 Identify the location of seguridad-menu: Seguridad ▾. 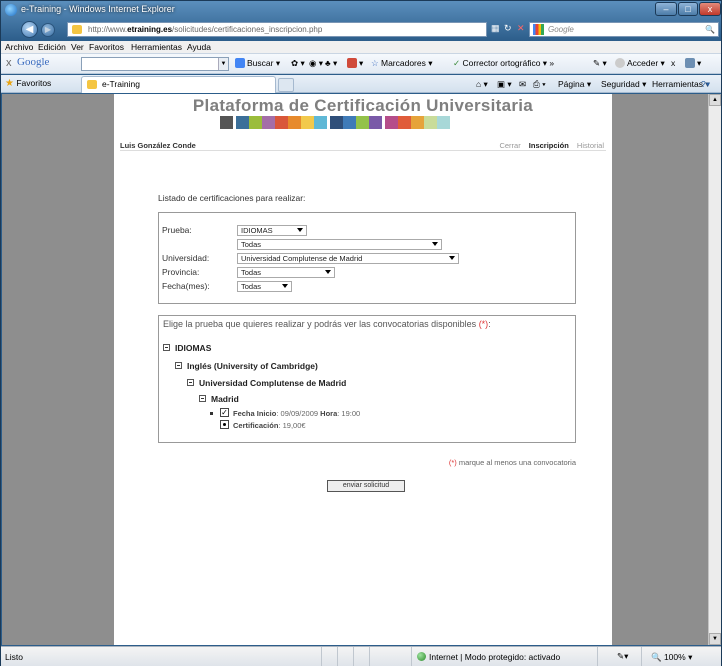
(623, 84).